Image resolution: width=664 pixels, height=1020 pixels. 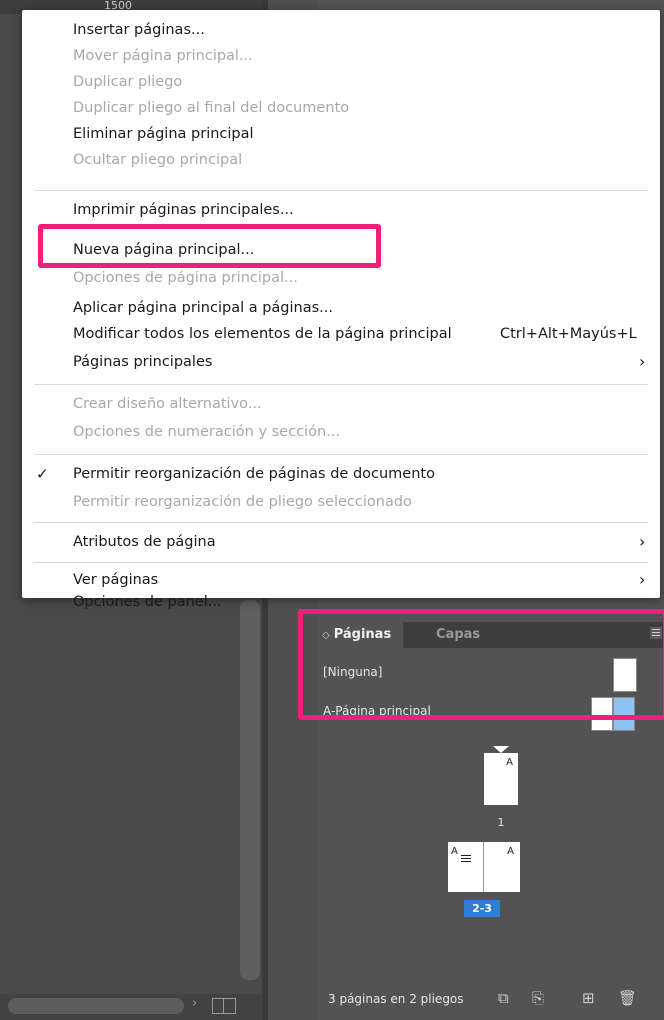 What do you see at coordinates (341, 136) in the screenshot?
I see `menu-item-delete-master: Eliminar página principal` at bounding box center [341, 136].